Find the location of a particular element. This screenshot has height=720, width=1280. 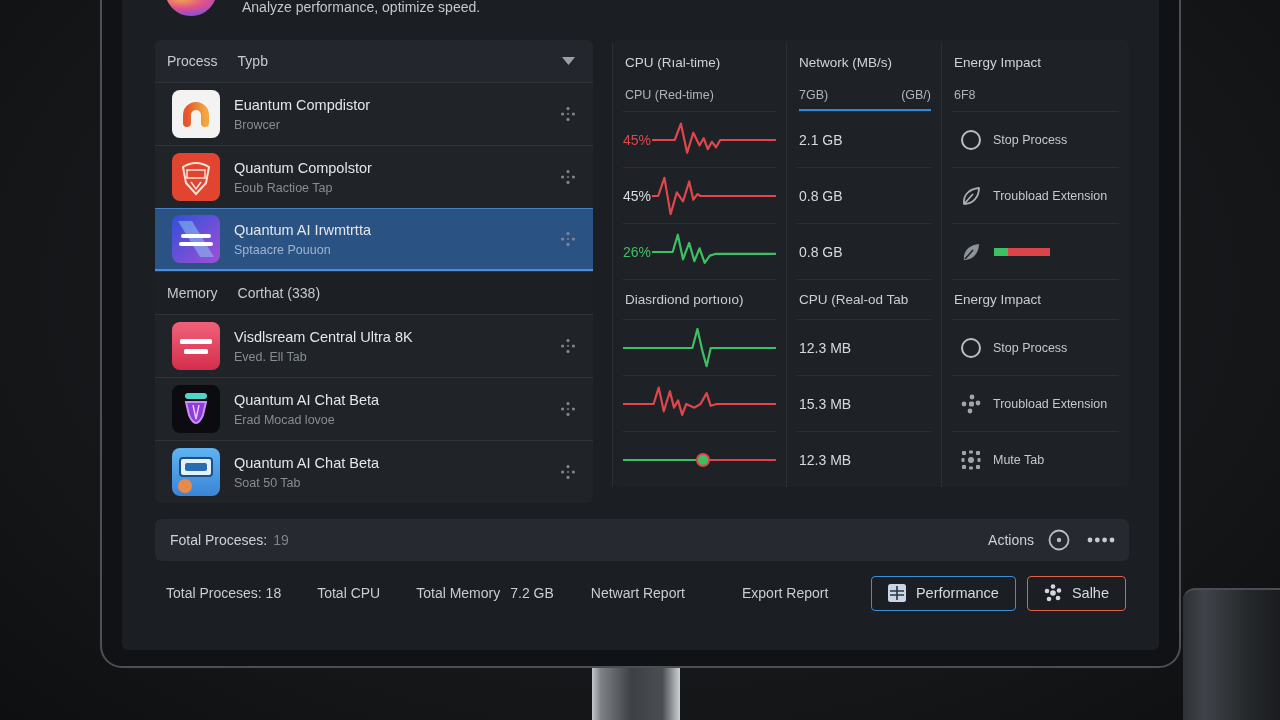

caret-icon is located at coordinates (568, 61).